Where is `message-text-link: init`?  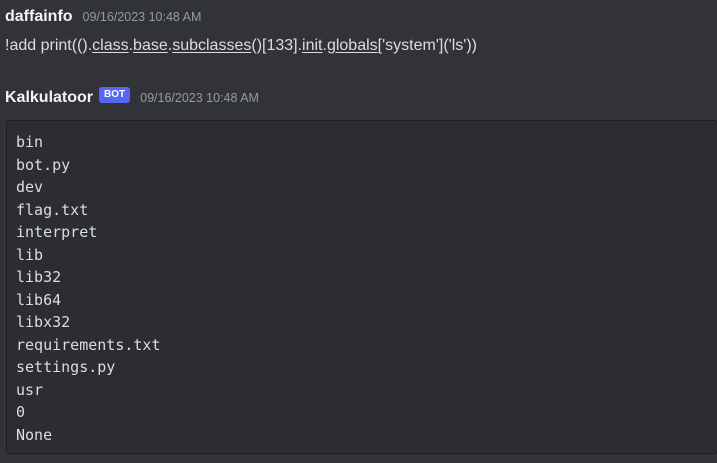 message-text-link: init is located at coordinates (312, 45).